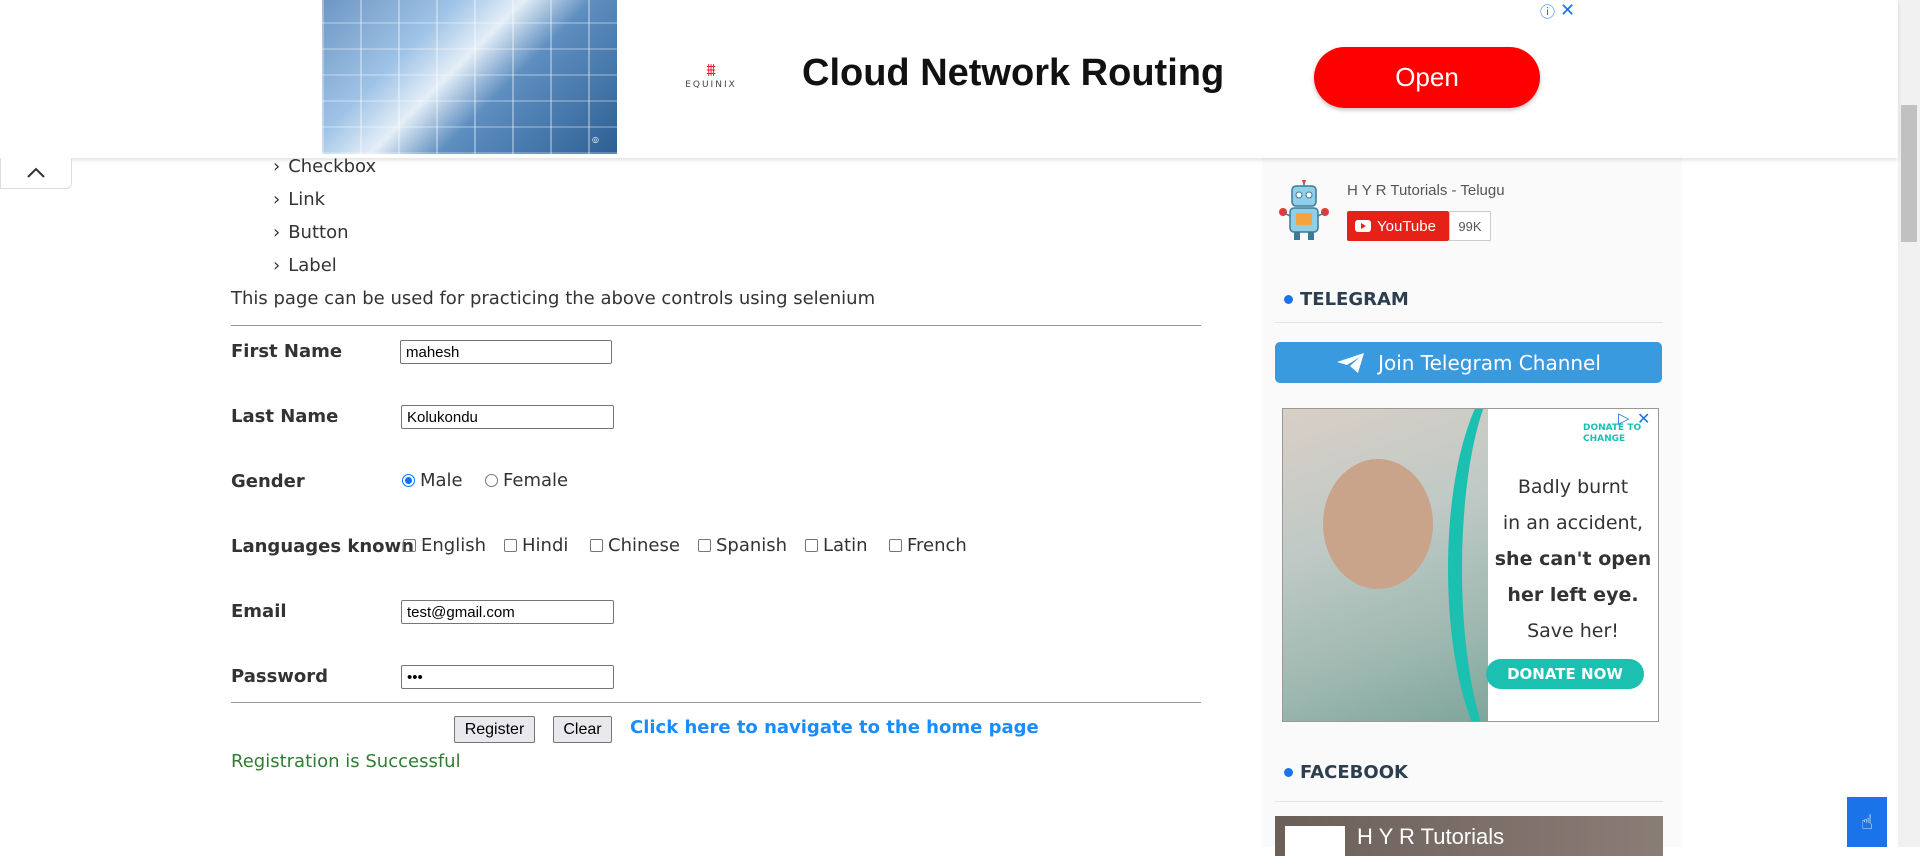  I want to click on telegram-heading: TELEGRAM, so click(1346, 299).